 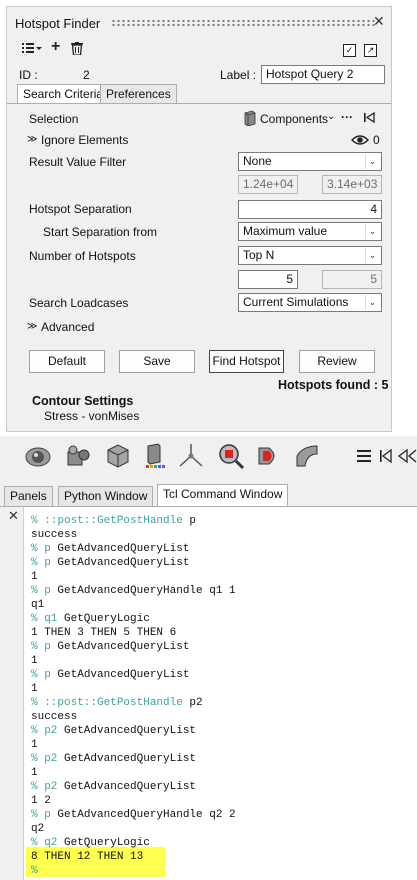 I want to click on console-output-line: 1 THEN 3 THEN 5 THEN 6, so click(x=133, y=633).